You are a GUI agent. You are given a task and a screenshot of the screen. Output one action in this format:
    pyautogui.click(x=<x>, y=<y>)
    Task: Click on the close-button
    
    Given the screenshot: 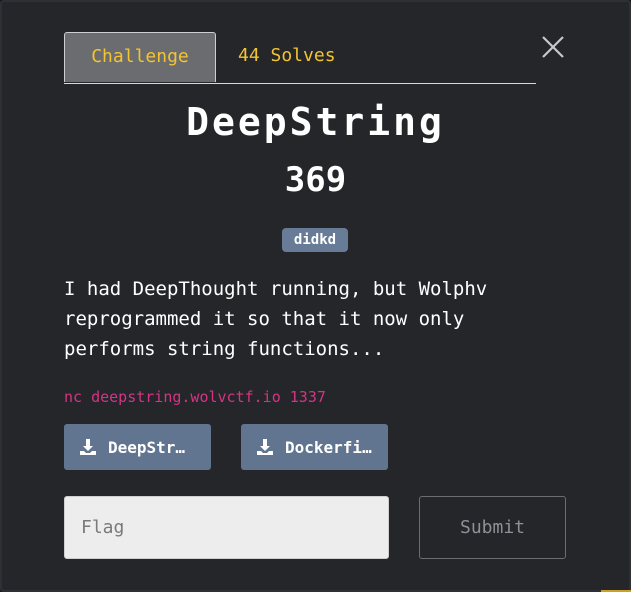 What is the action you would take?
    pyautogui.click(x=553, y=47)
    